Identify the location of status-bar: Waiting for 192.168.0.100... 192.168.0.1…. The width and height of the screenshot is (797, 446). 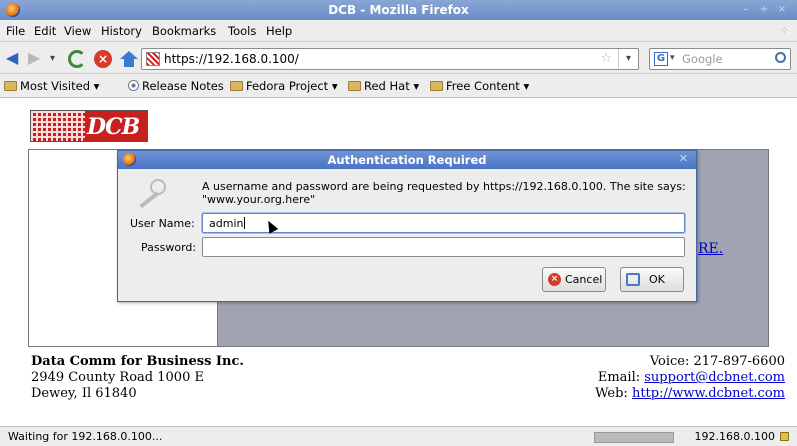
(398, 436).